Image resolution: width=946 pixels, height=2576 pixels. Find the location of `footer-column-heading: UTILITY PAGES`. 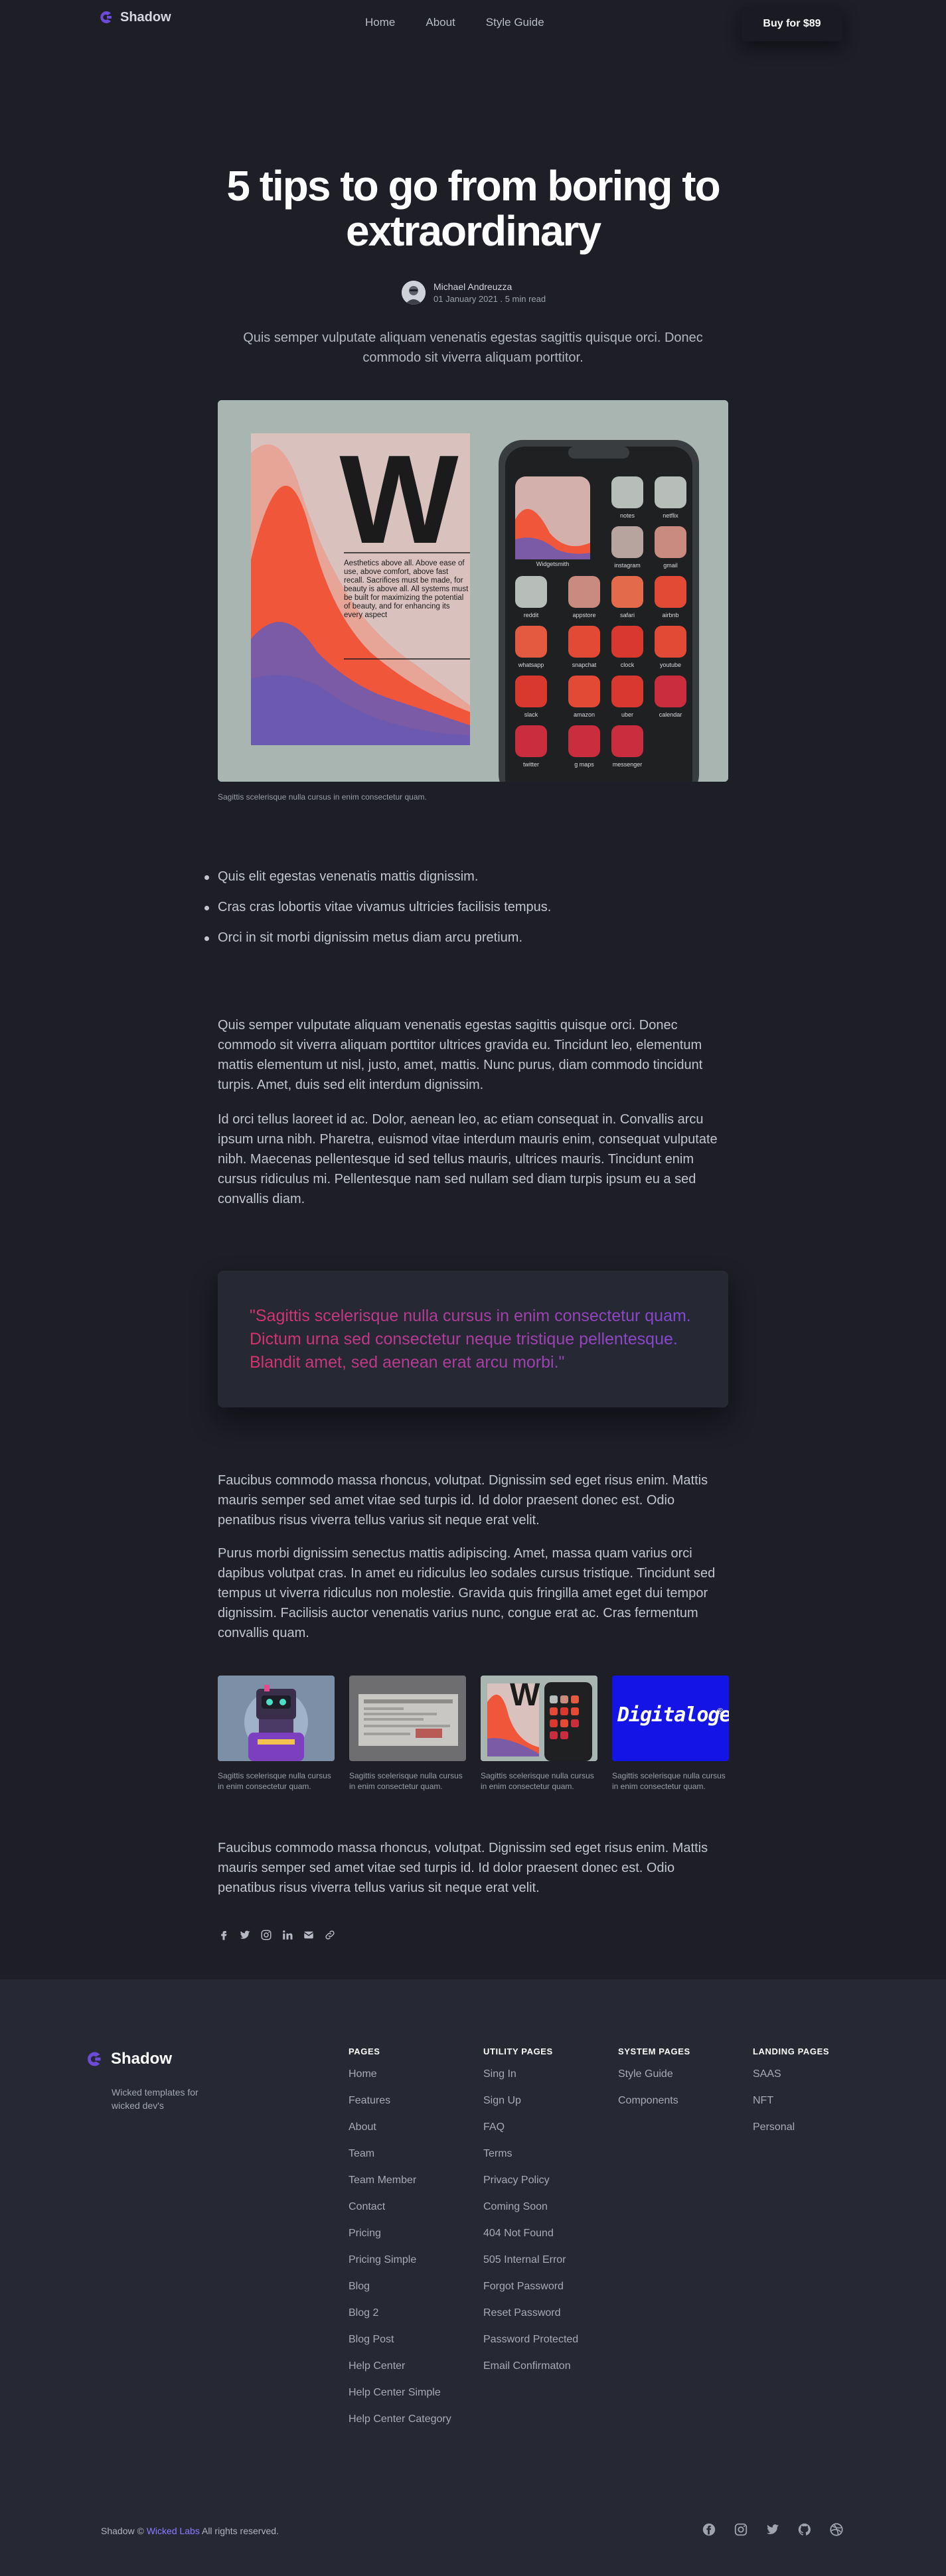

footer-column-heading: UTILITY PAGES is located at coordinates (518, 2051).